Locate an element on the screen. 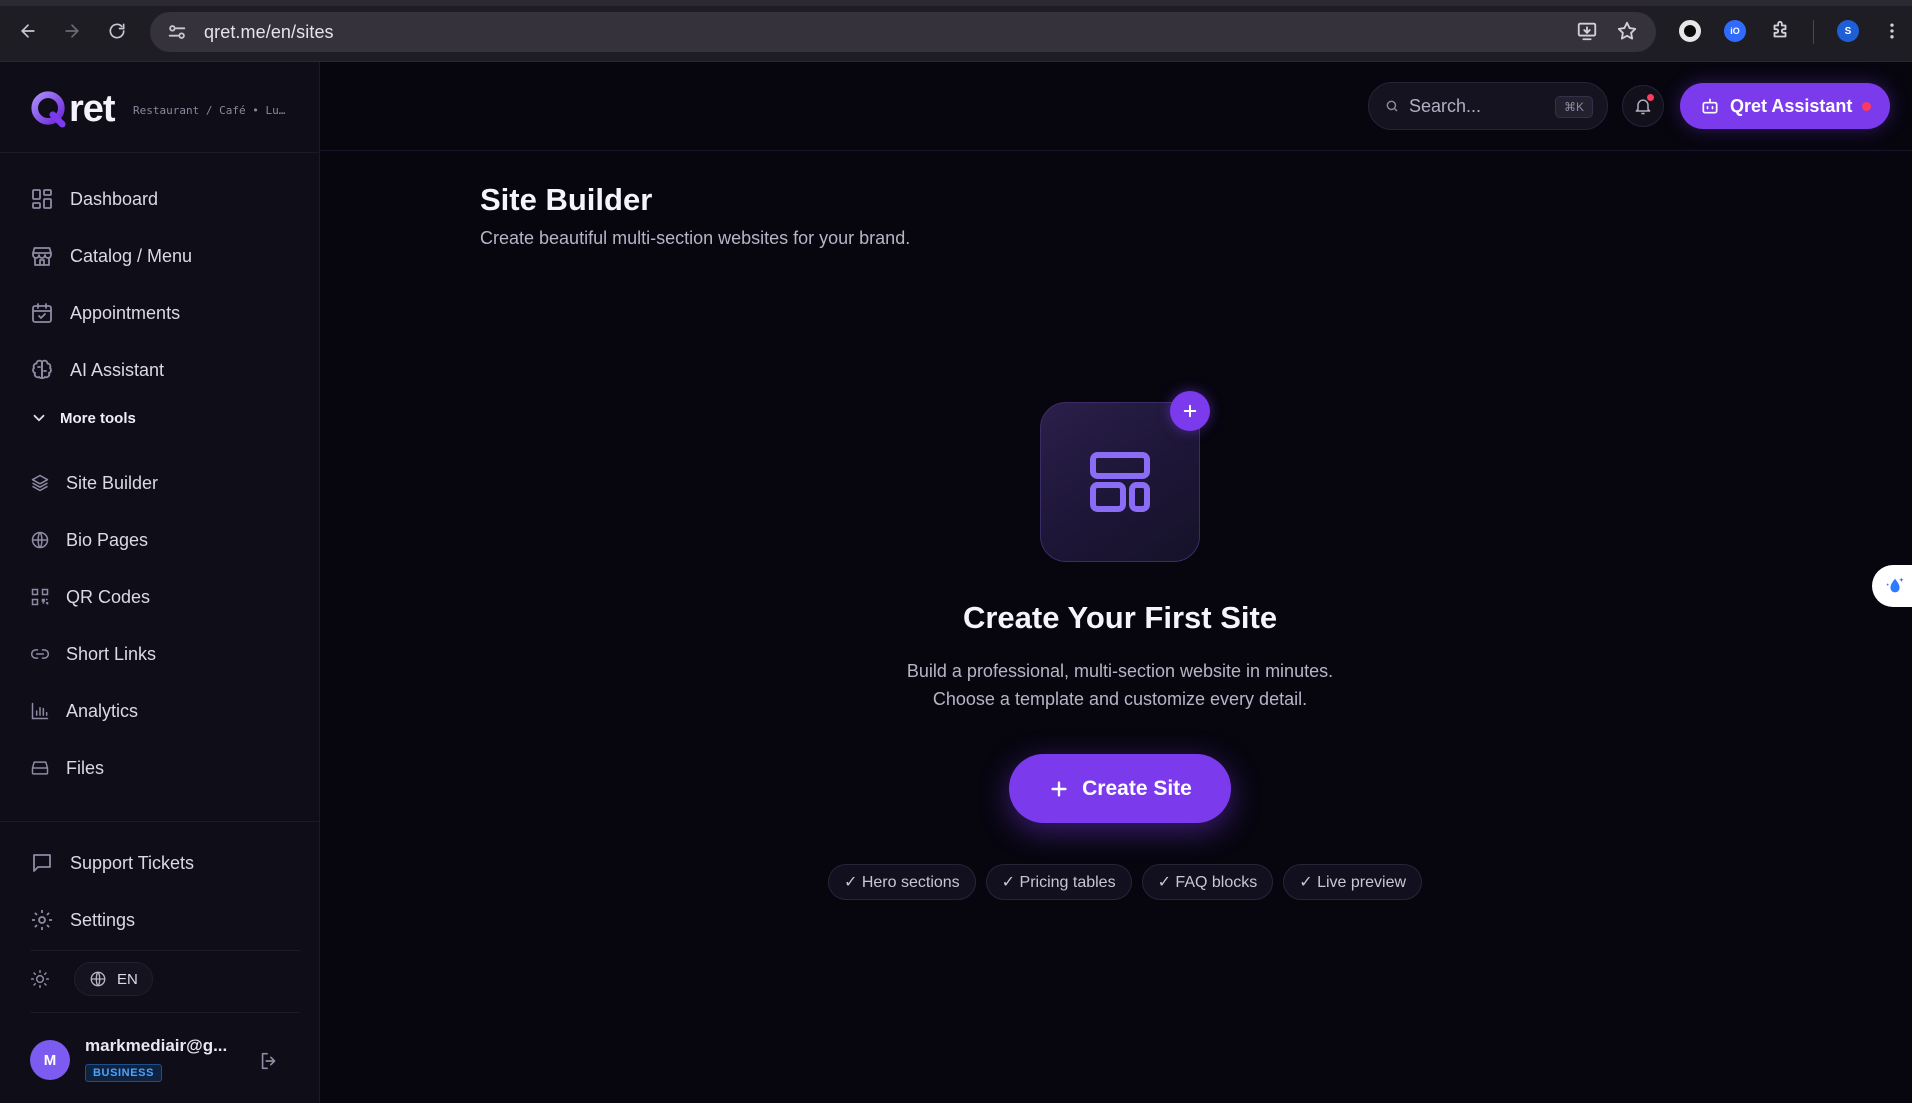 This screenshot has width=1912, height=1103. more-tools-toggle: More tools is located at coordinates (83, 418).